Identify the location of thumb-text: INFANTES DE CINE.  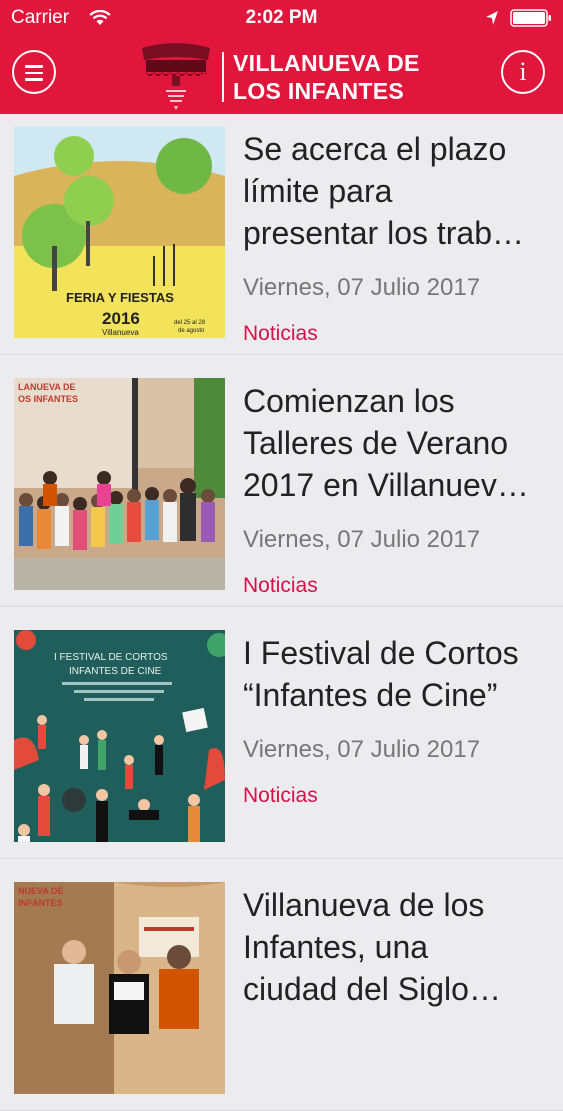
(115, 671).